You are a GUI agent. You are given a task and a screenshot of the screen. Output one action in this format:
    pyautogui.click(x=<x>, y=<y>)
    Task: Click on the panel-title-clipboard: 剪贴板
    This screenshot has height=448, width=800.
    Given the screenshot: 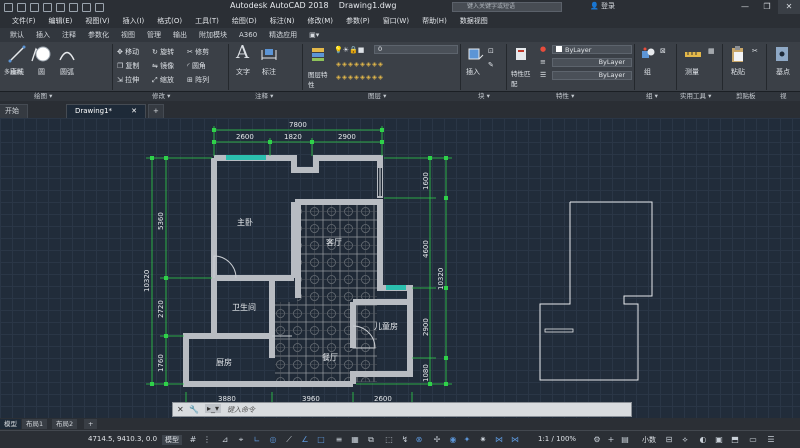 What is the action you would take?
    pyautogui.click(x=746, y=96)
    